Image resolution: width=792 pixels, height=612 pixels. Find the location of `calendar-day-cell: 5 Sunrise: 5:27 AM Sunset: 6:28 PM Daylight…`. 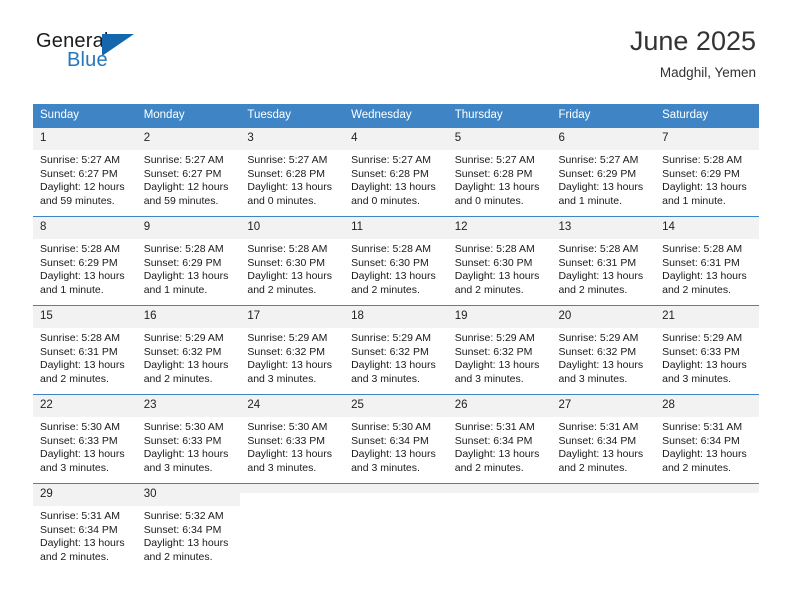

calendar-day-cell: 5 Sunrise: 5:27 AM Sunset: 6:28 PM Daylight… is located at coordinates (499, 172).